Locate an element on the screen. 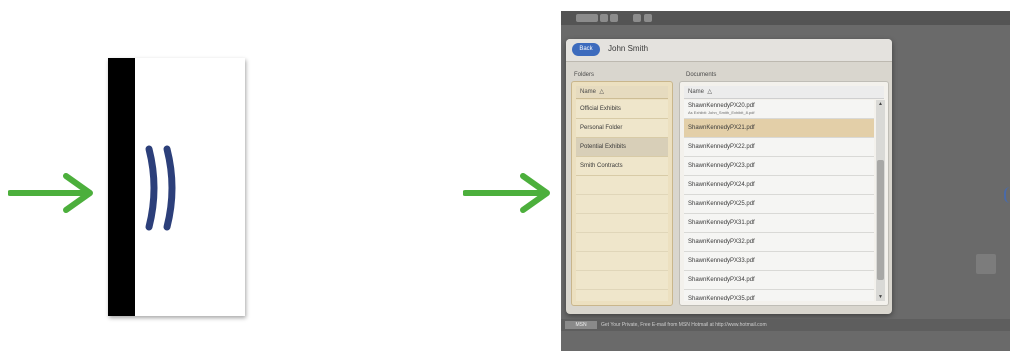  zoom-select is located at coordinates (587, 18).